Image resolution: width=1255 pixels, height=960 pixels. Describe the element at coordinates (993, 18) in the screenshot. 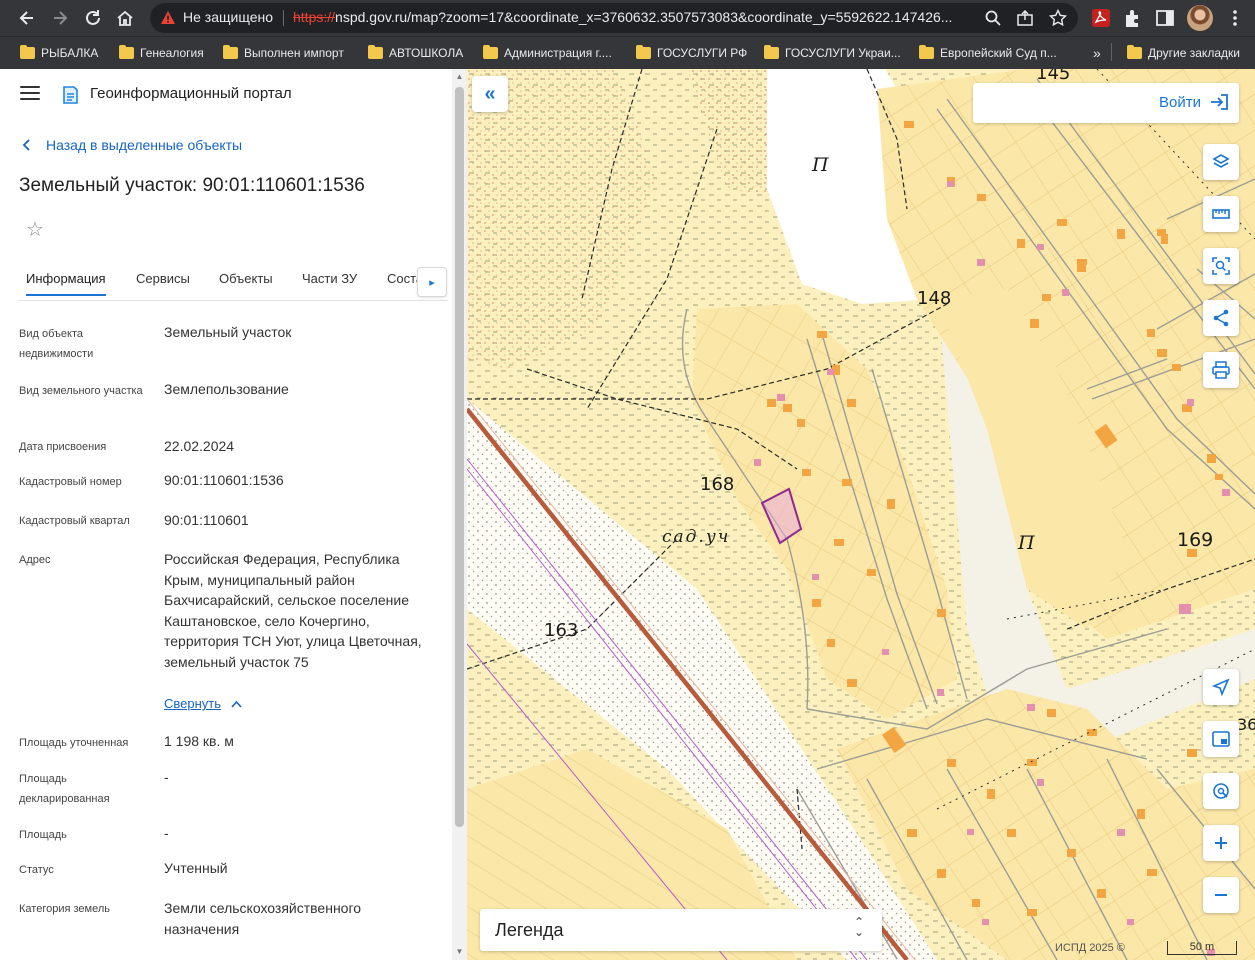

I see `zoom-icon` at that location.